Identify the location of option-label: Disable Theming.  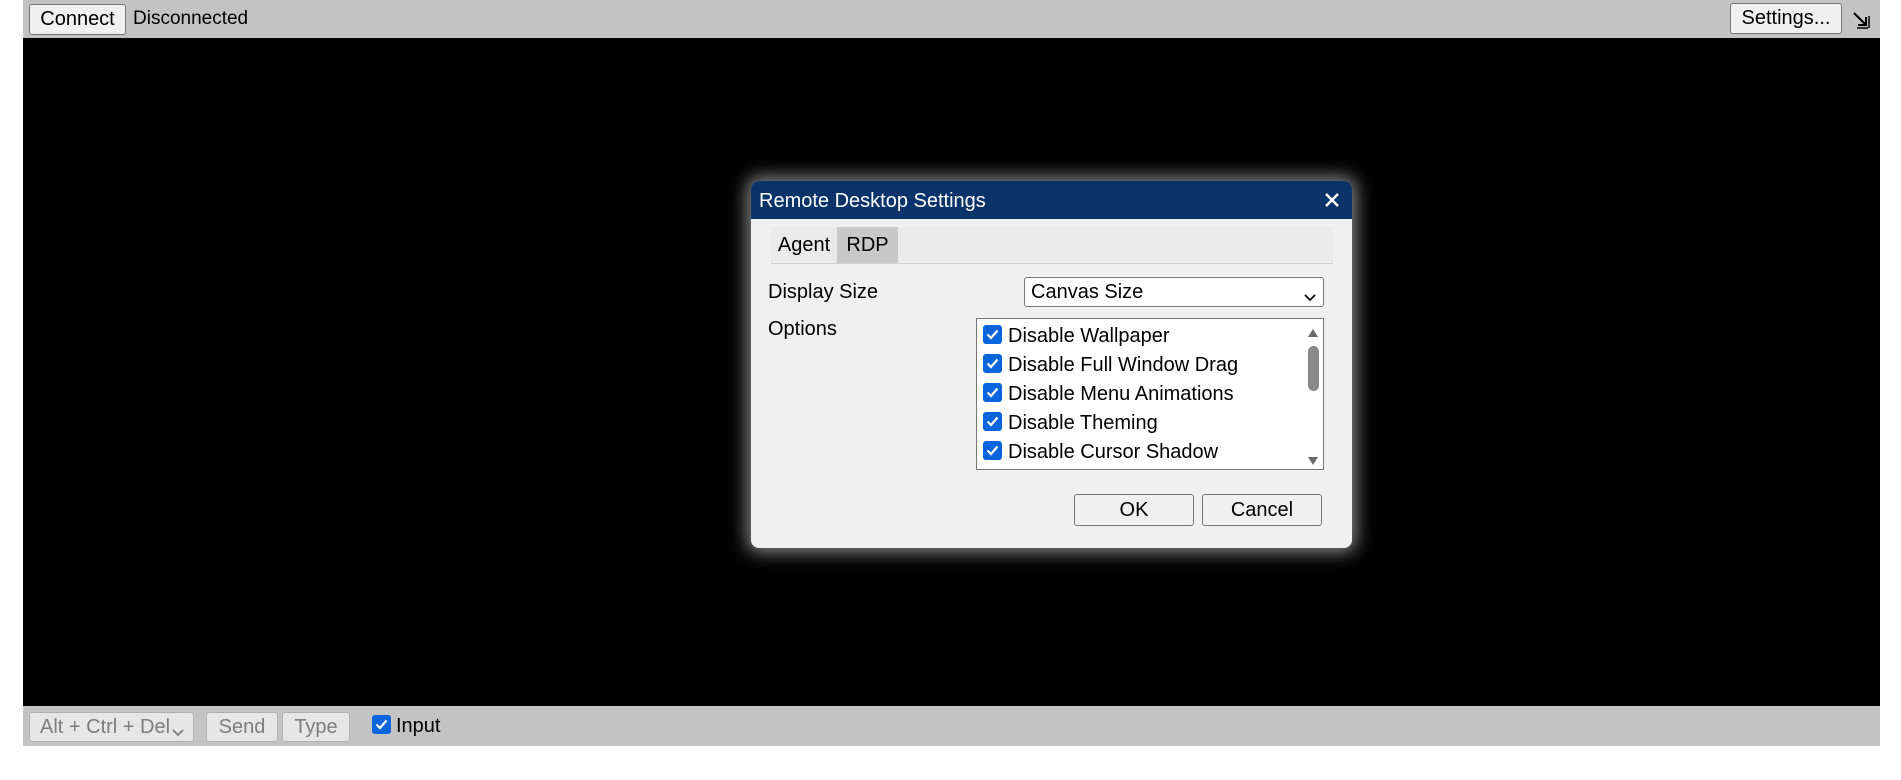
(1083, 423).